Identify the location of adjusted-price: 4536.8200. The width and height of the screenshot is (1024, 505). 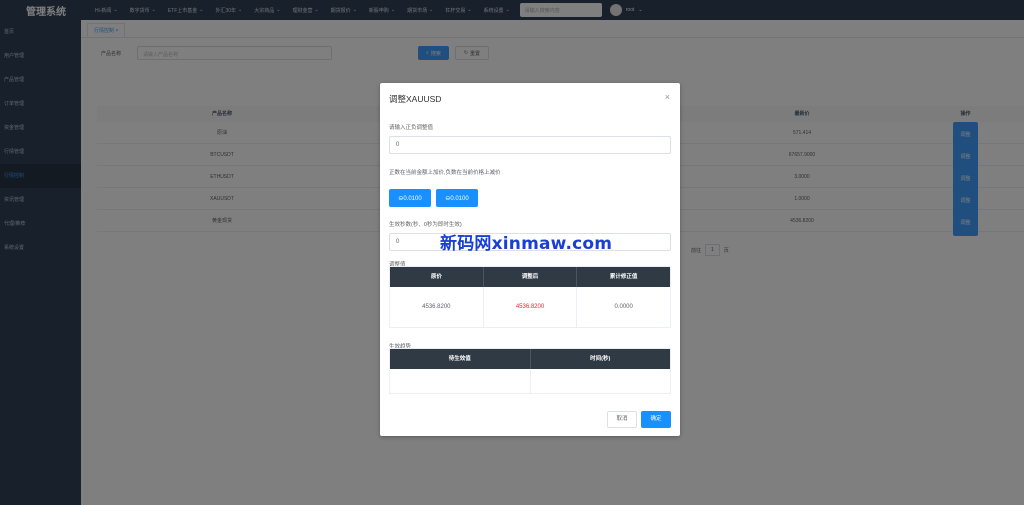
(531, 307).